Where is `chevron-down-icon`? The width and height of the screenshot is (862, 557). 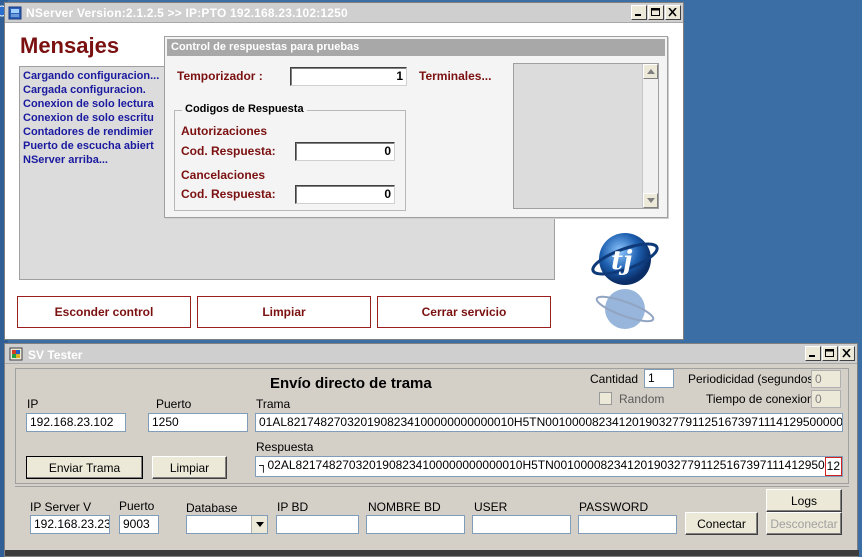
chevron-down-icon is located at coordinates (260, 524).